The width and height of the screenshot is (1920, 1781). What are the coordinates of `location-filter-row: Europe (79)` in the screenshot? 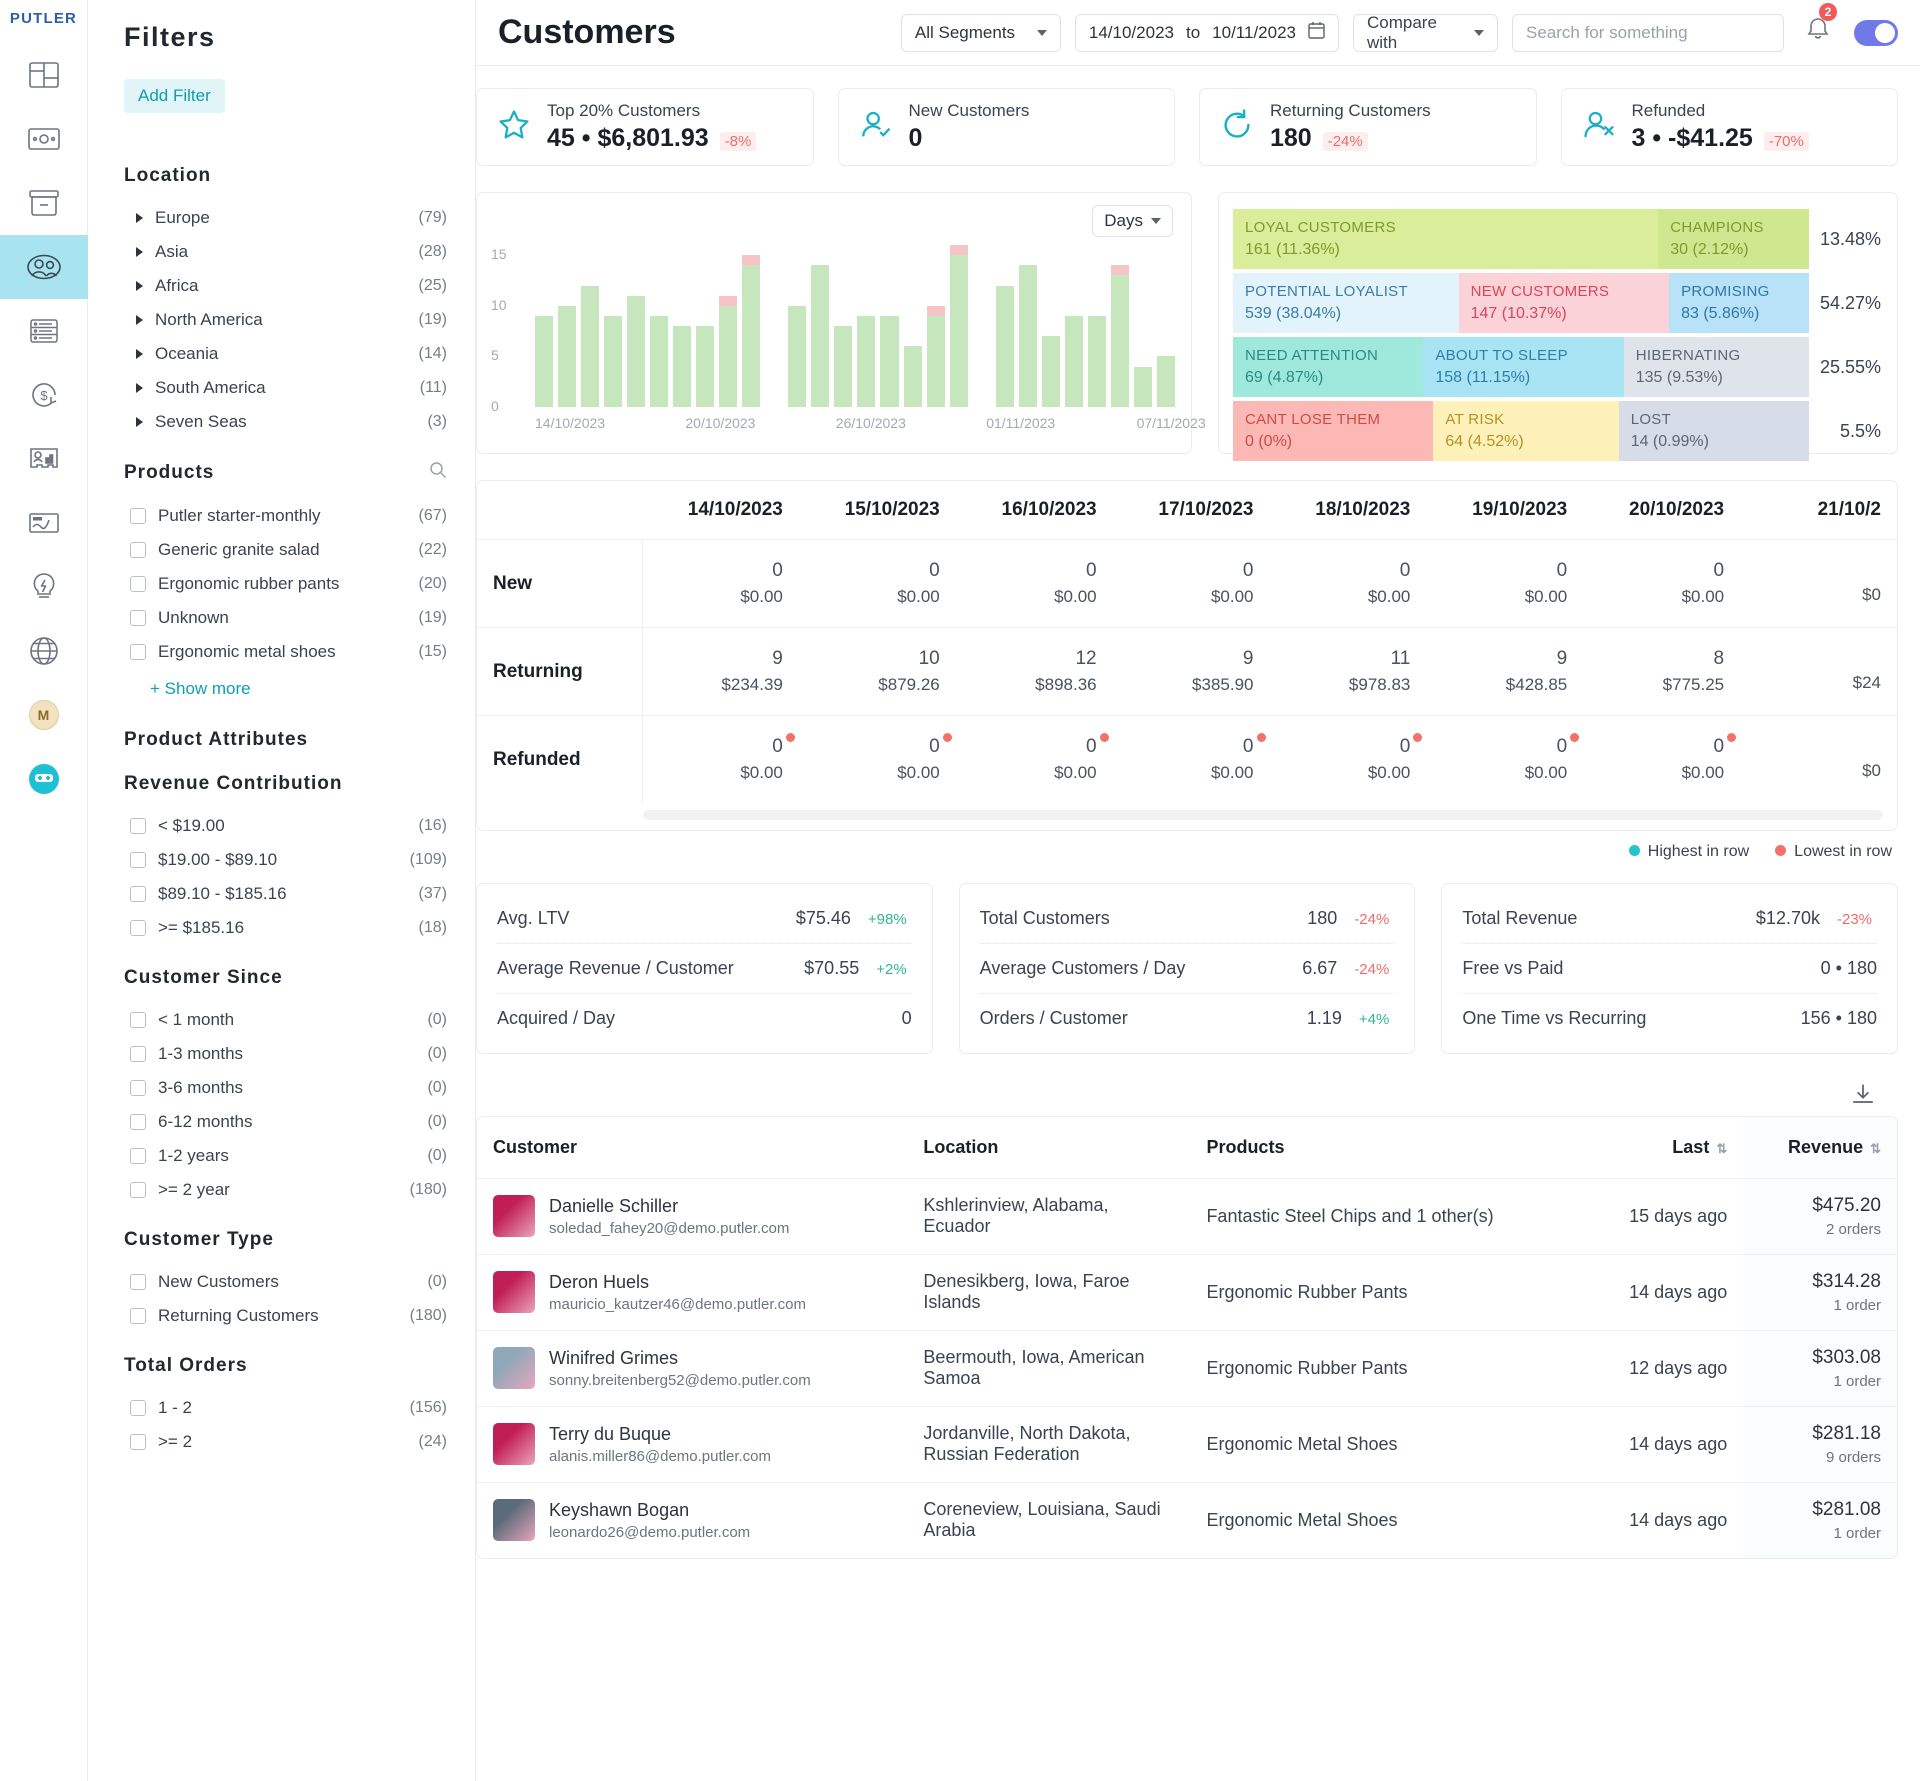 It's located at (285, 218).